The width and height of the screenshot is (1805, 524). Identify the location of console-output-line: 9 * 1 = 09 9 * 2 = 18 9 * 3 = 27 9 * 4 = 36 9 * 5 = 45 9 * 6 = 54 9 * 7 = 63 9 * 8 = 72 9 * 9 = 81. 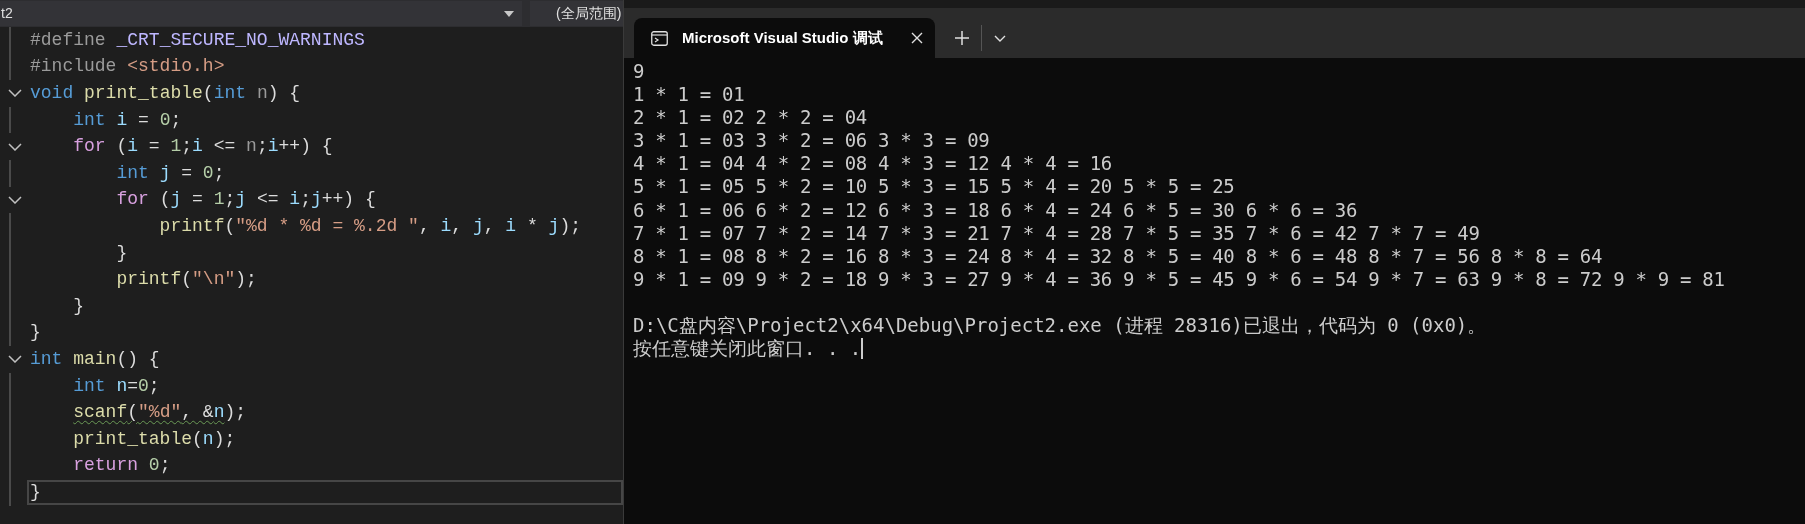
(1179, 279).